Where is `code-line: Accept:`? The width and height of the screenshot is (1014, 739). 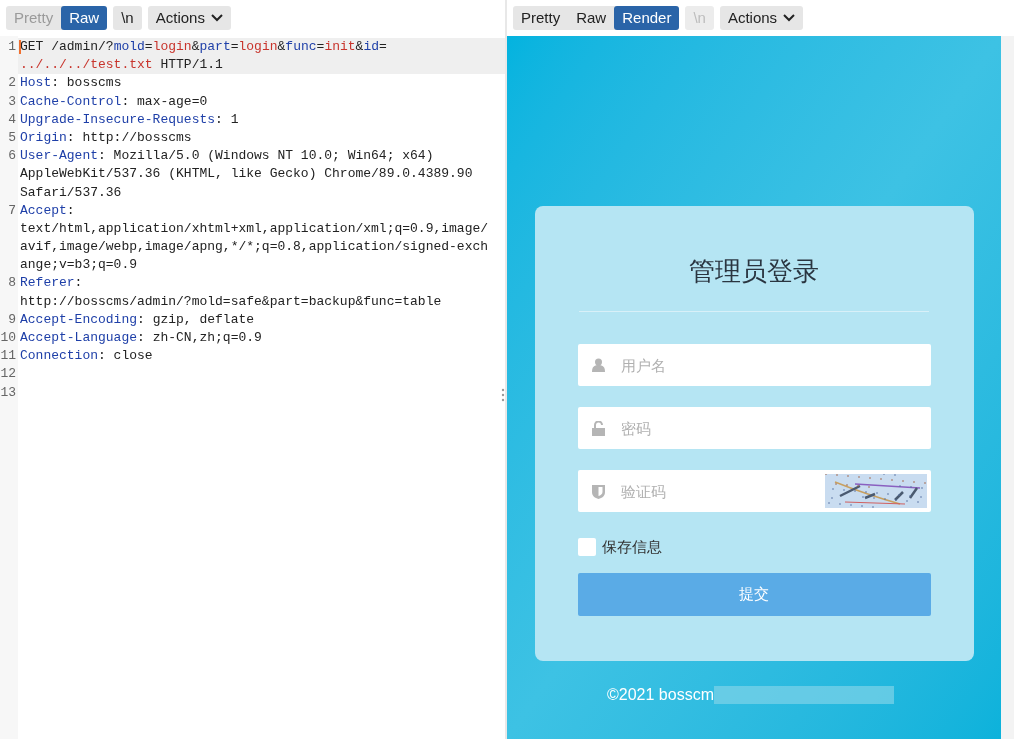
code-line: Accept: is located at coordinates (47, 210).